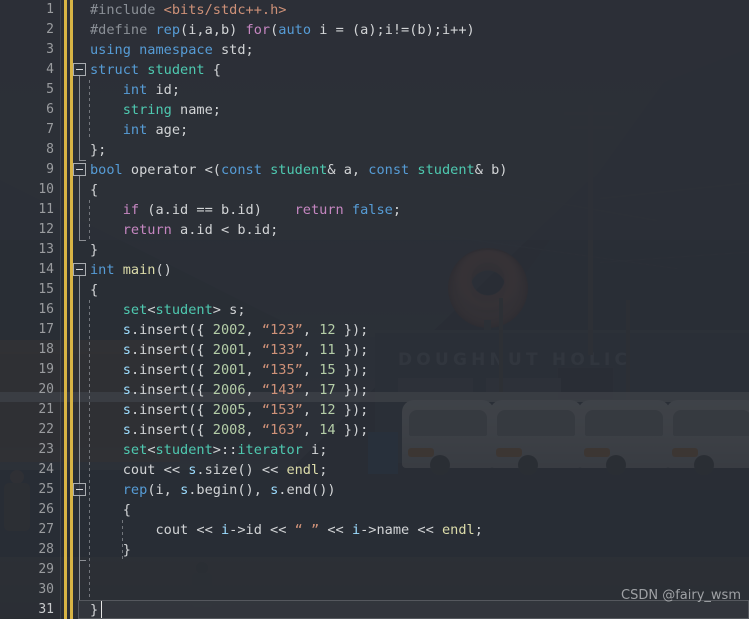 The height and width of the screenshot is (619, 749). Describe the element at coordinates (419, 150) in the screenshot. I see `code-line: };` at that location.